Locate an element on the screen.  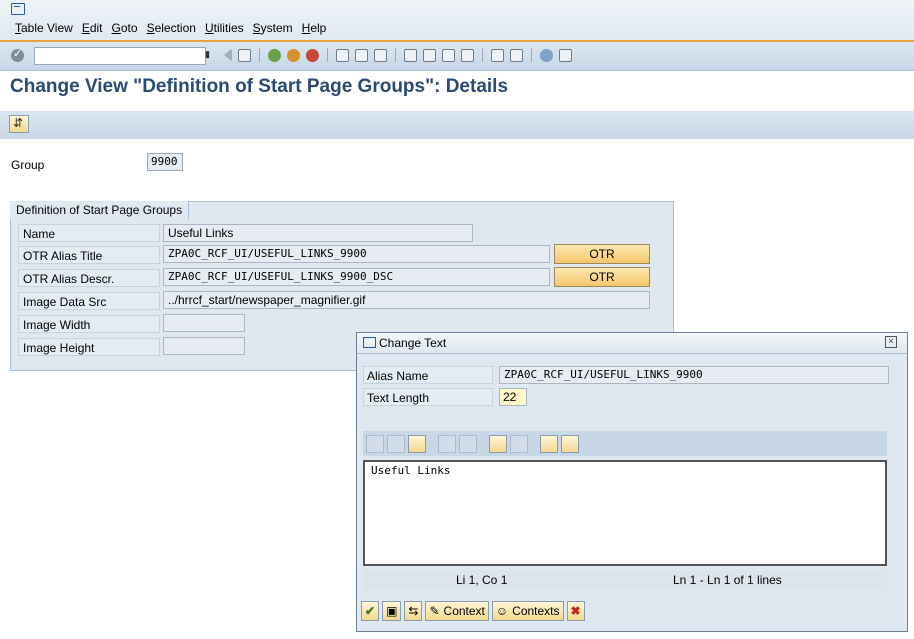
alias-name-label: Alias Name is located at coordinates (428, 375).